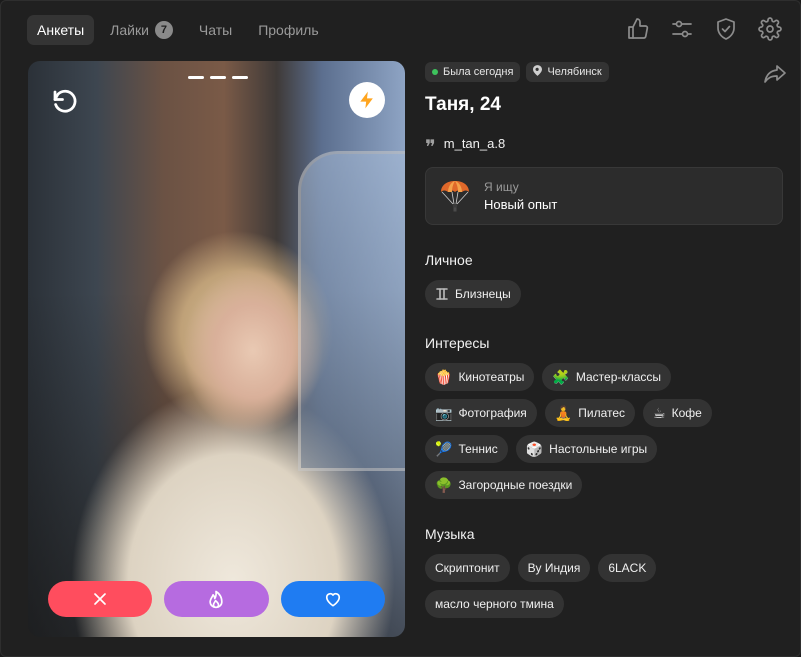  What do you see at coordinates (455, 196) in the screenshot?
I see `parachute-icon` at bounding box center [455, 196].